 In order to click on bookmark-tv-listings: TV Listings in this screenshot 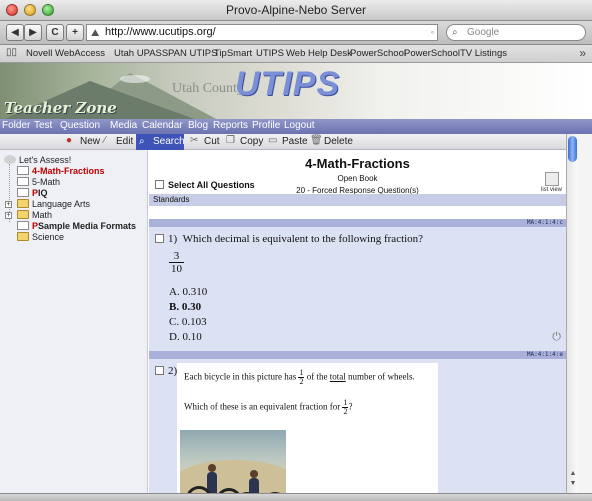, I will do `click(483, 53)`.